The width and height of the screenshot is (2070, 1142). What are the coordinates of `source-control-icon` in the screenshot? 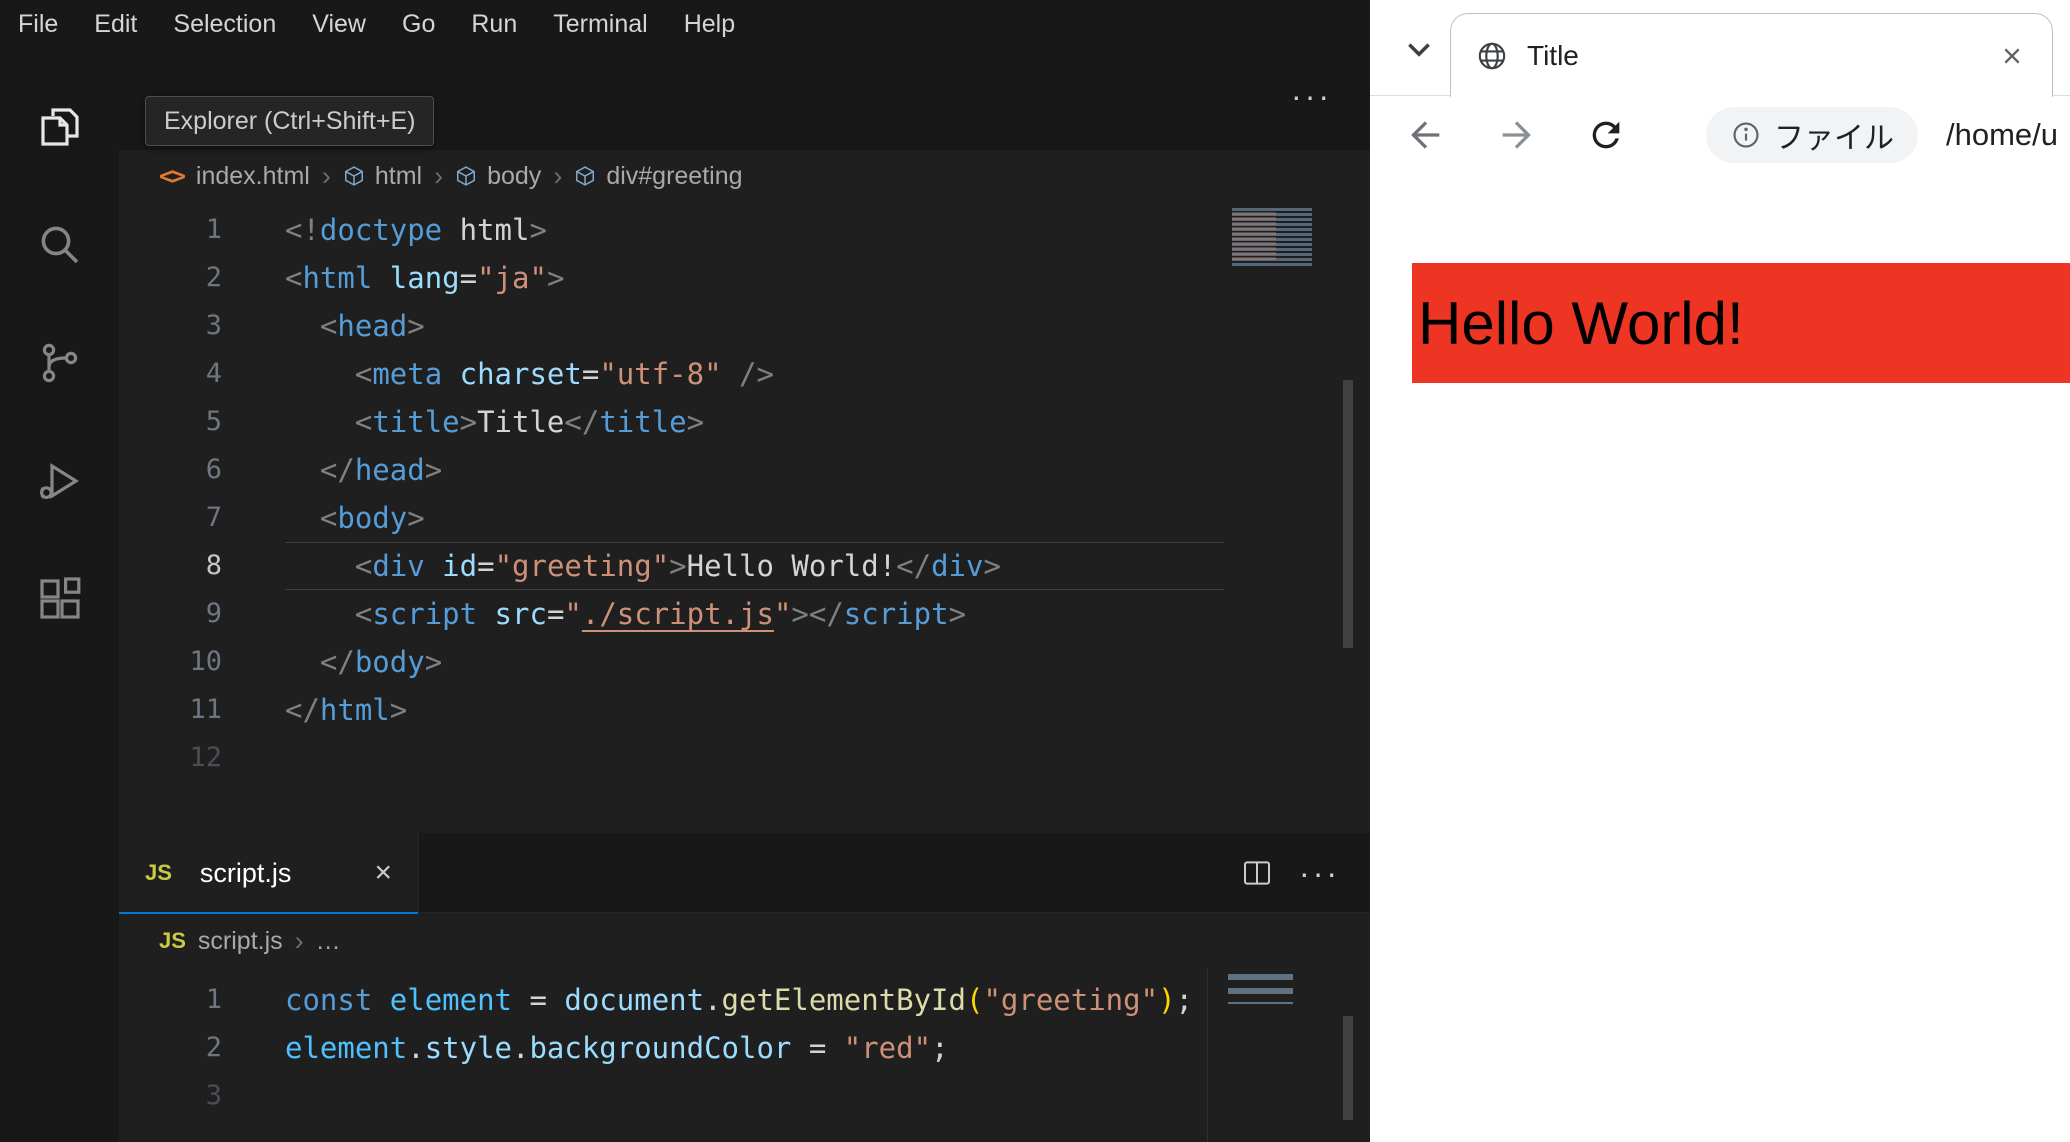 It's located at (59, 363).